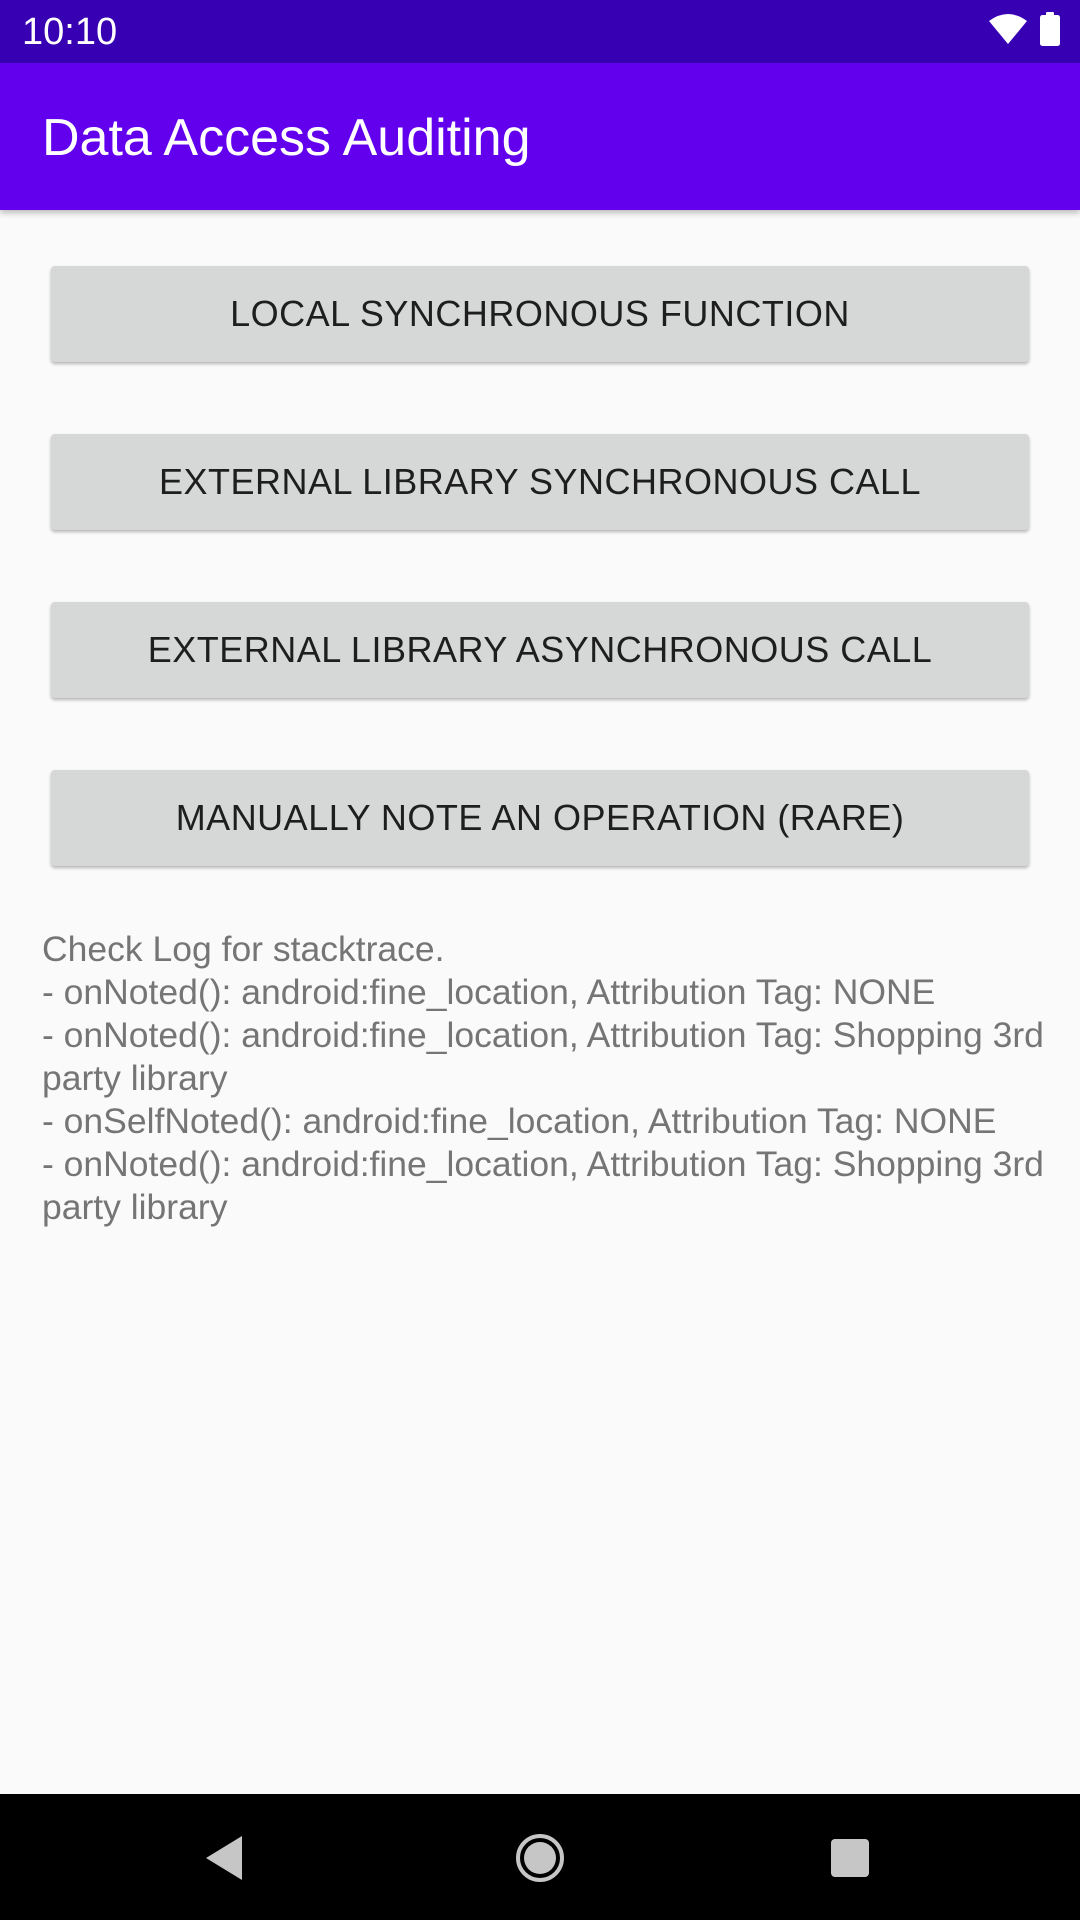 The image size is (1080, 1920). I want to click on status-time: 10:10, so click(70, 32).